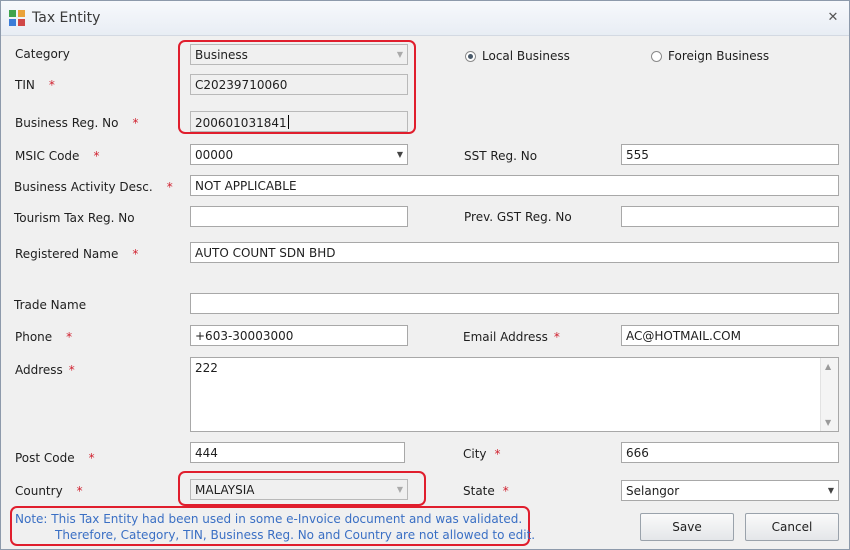 This screenshot has height=550, width=850. What do you see at coordinates (486, 491) in the screenshot?
I see `state-label: State *` at bounding box center [486, 491].